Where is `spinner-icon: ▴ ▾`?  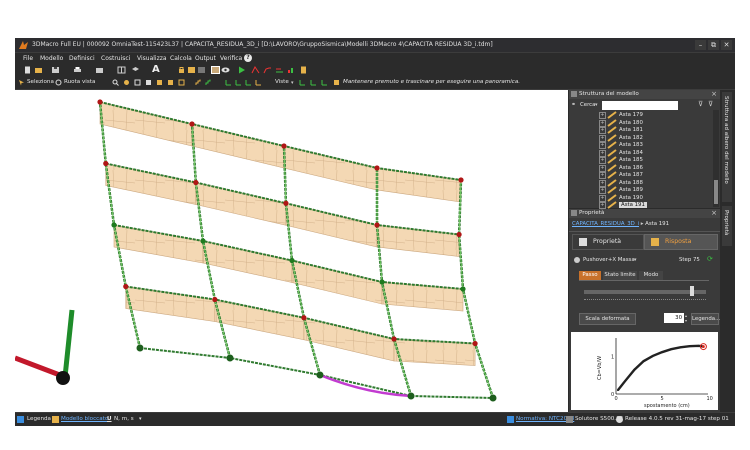
spinner-icon: ▴ ▾ is located at coordinates (686, 318).